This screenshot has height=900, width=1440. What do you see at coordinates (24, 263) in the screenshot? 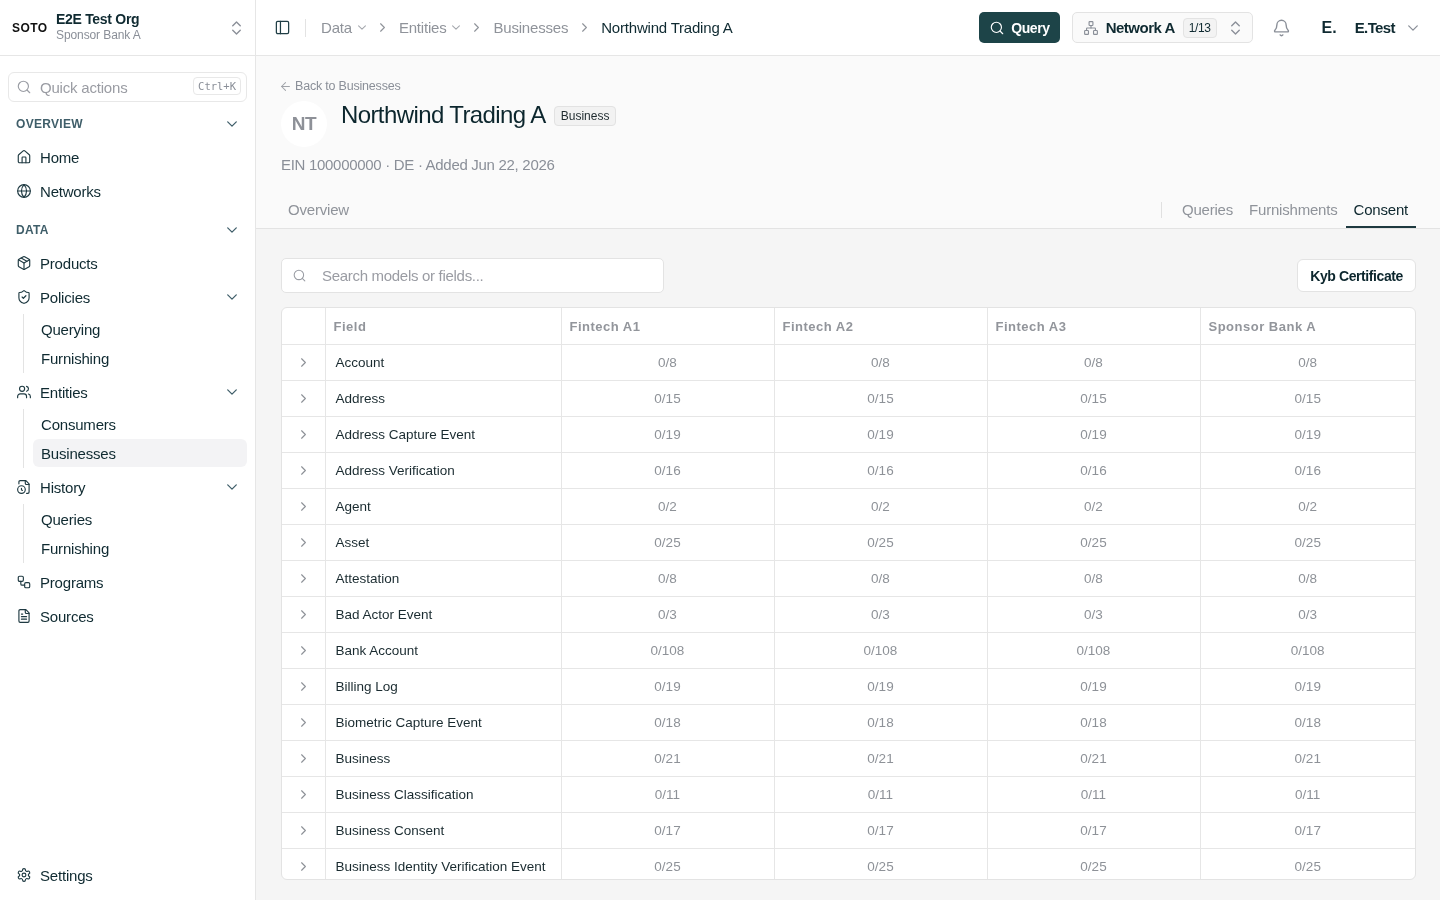
I see `box-icon` at bounding box center [24, 263].